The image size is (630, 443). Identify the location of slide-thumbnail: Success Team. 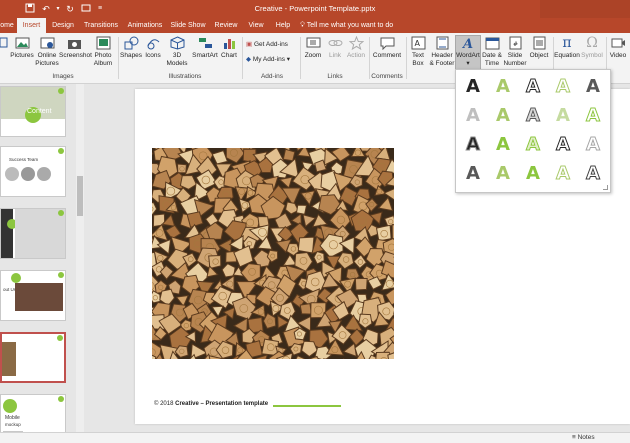
(33, 171).